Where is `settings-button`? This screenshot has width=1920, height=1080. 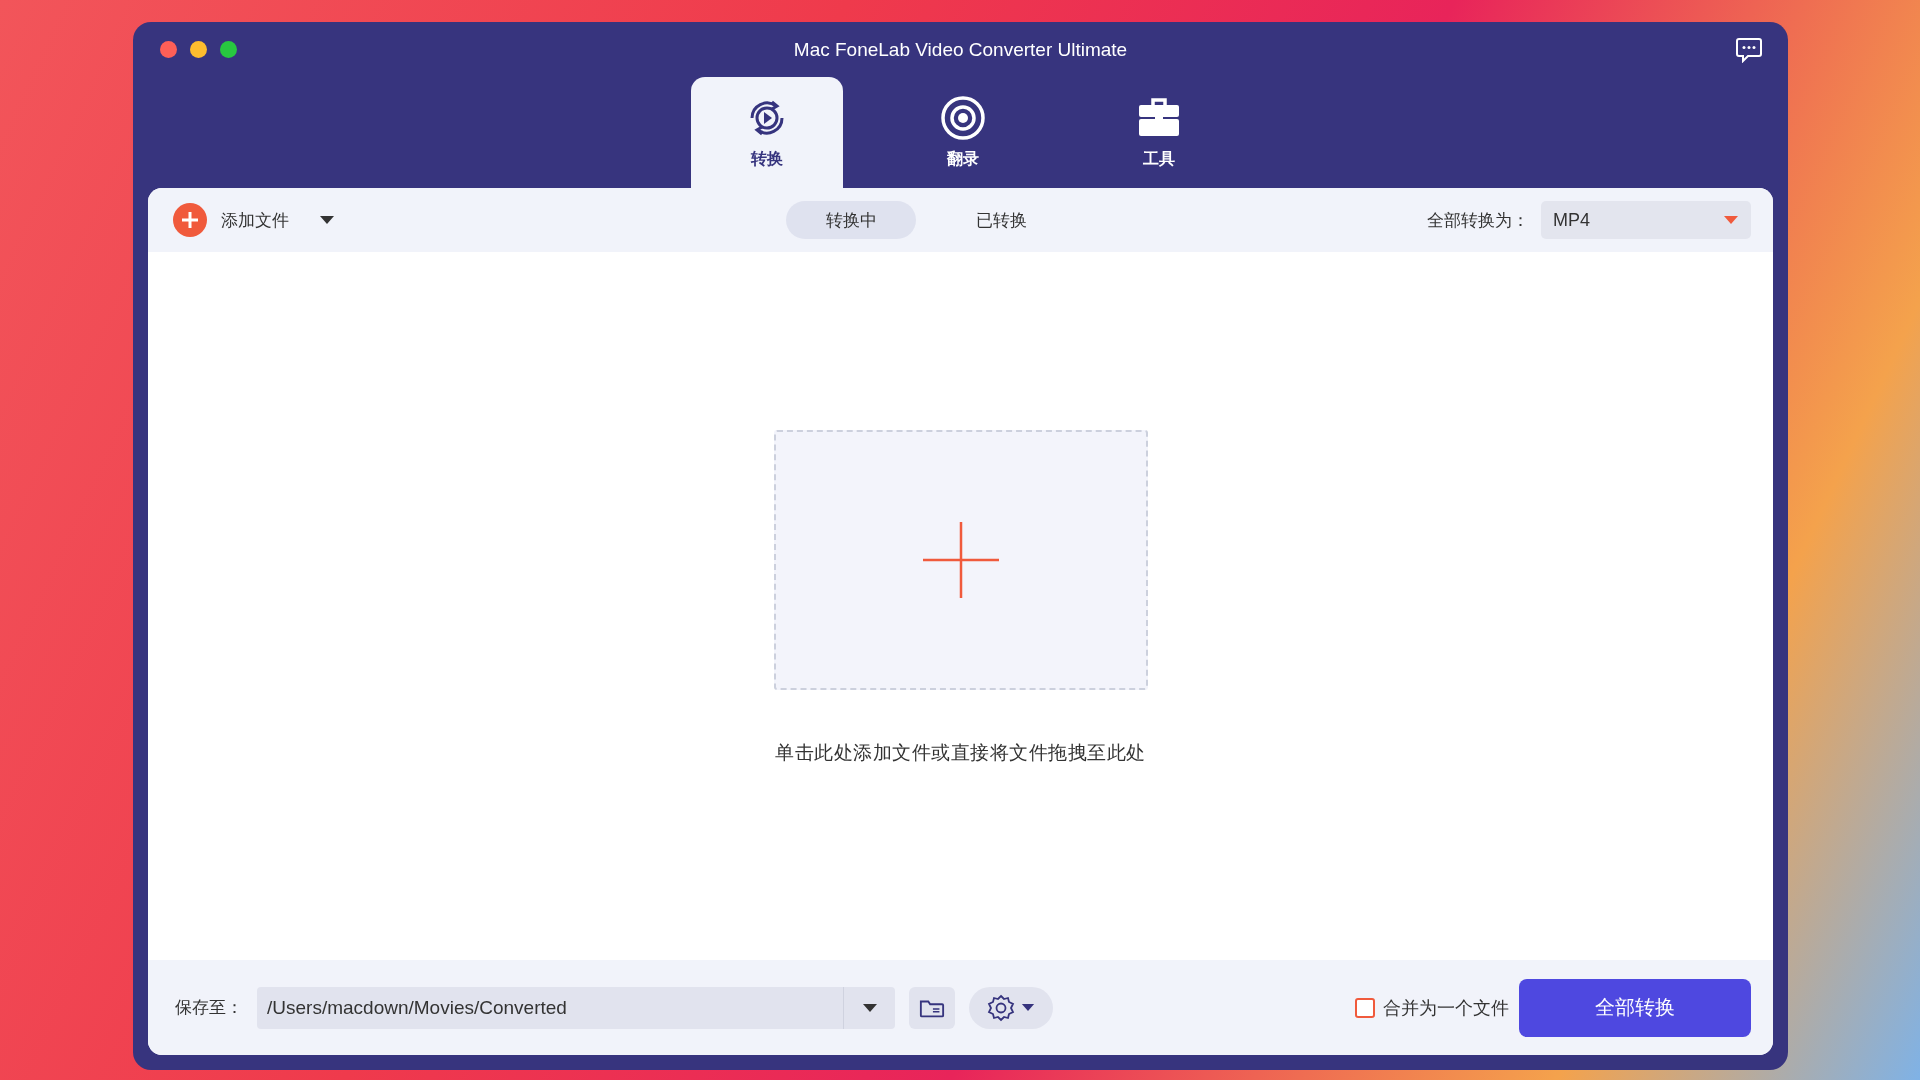 settings-button is located at coordinates (1011, 1007).